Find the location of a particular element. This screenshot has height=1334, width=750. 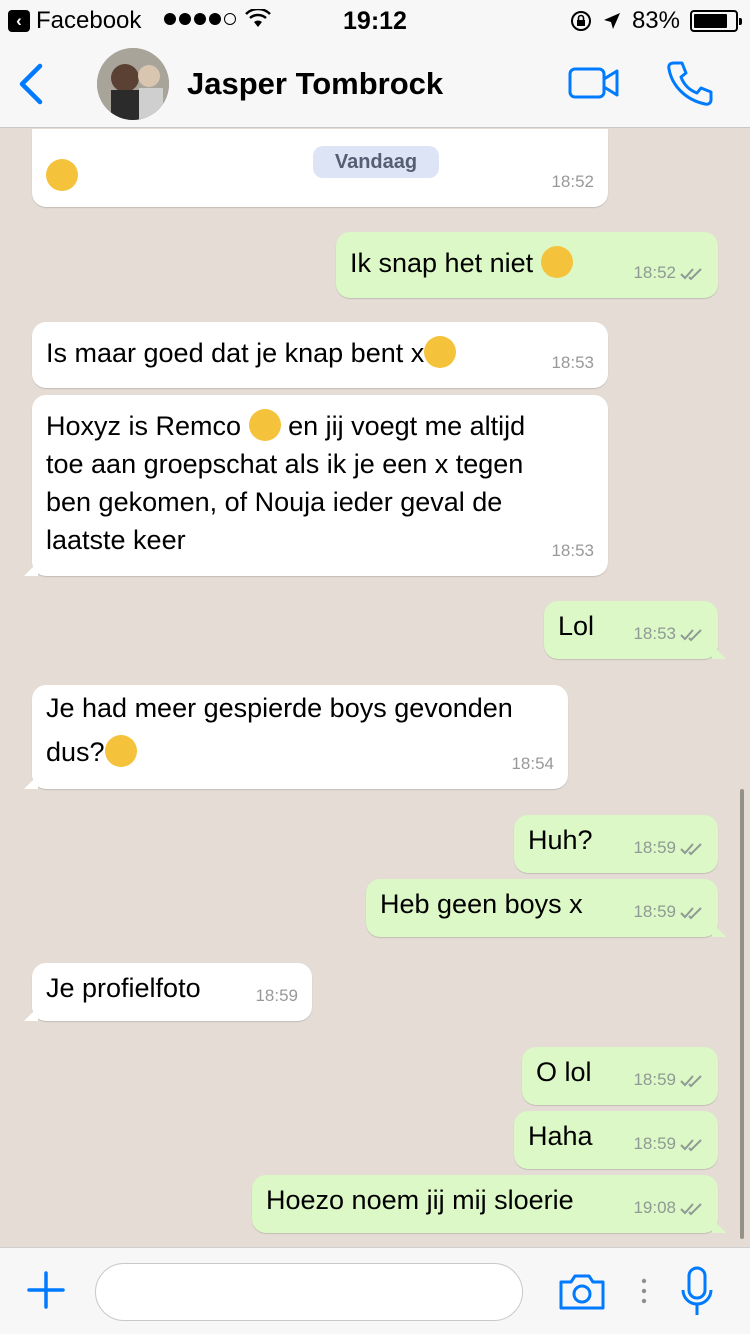

message-time: 18:54 is located at coordinates (532, 763).